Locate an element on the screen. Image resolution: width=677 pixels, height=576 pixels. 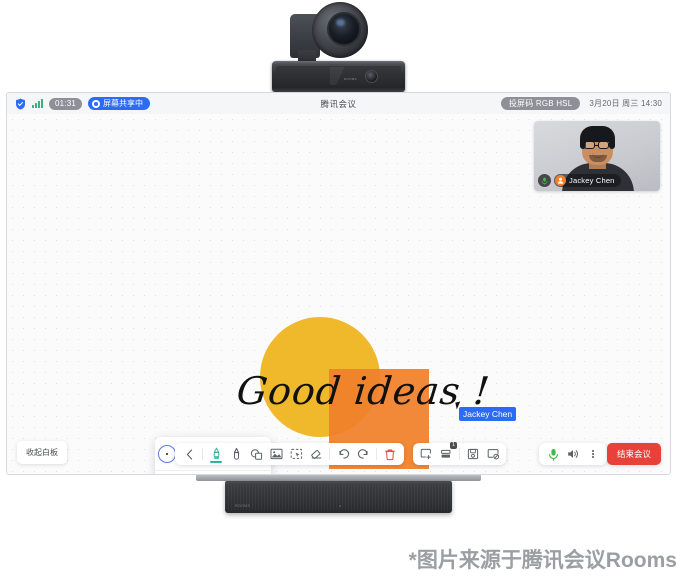
cast-code-badge: 投屏码 RGB HSL is located at coordinates (540, 103).